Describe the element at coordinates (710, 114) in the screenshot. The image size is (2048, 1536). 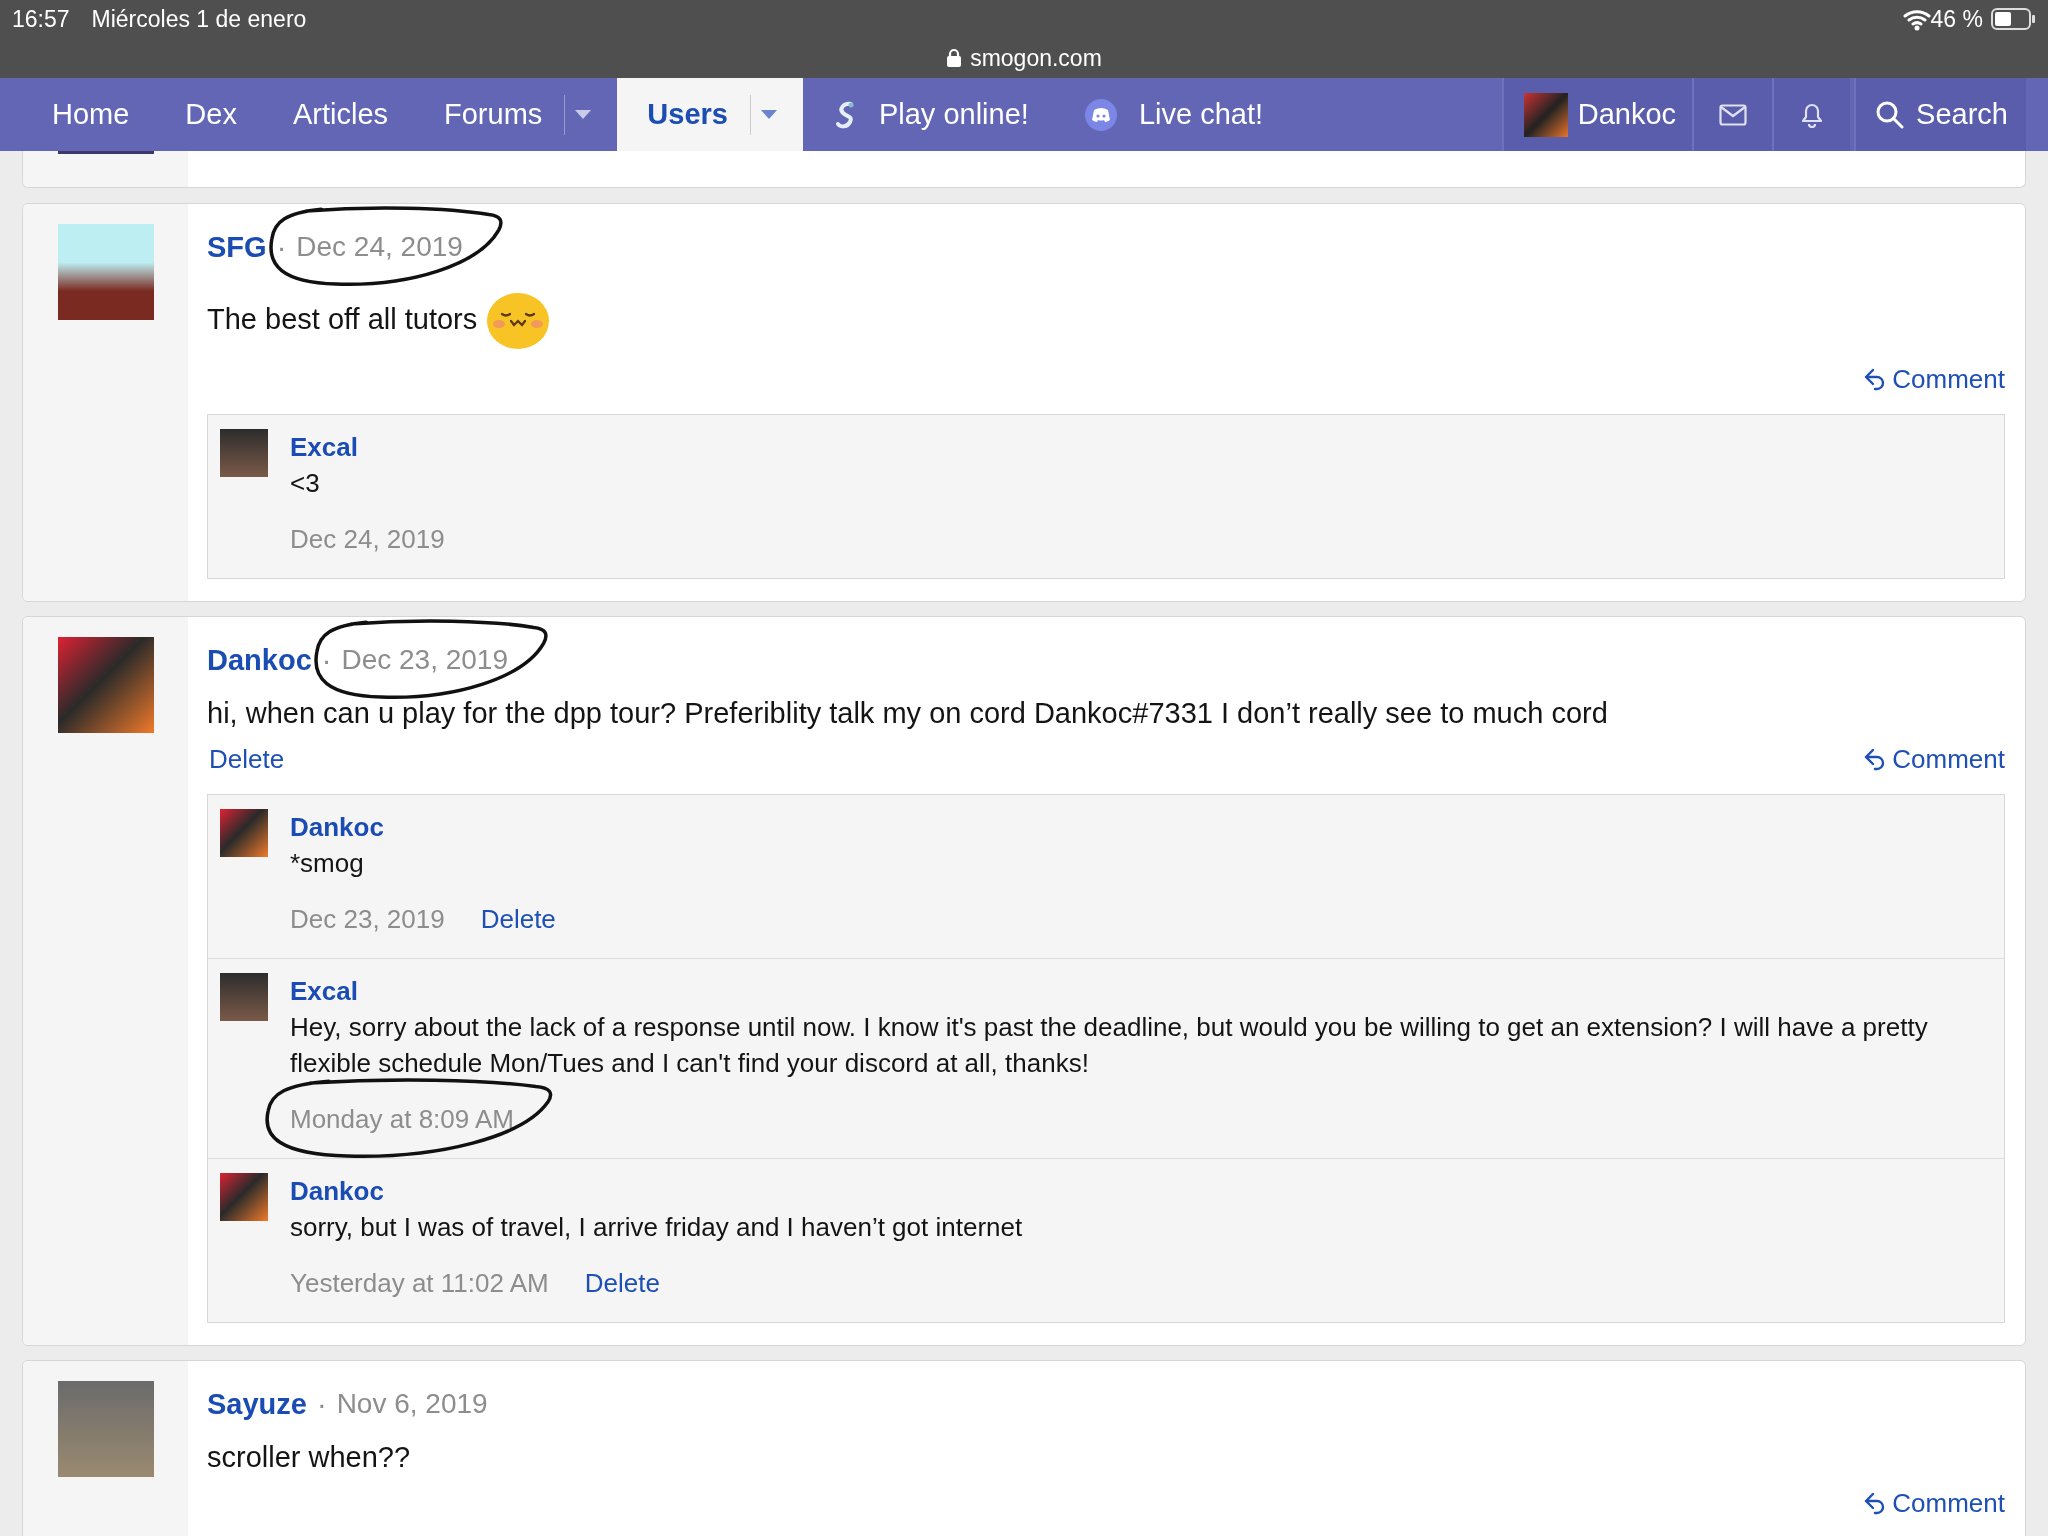
I see `nav-tab: Users` at that location.